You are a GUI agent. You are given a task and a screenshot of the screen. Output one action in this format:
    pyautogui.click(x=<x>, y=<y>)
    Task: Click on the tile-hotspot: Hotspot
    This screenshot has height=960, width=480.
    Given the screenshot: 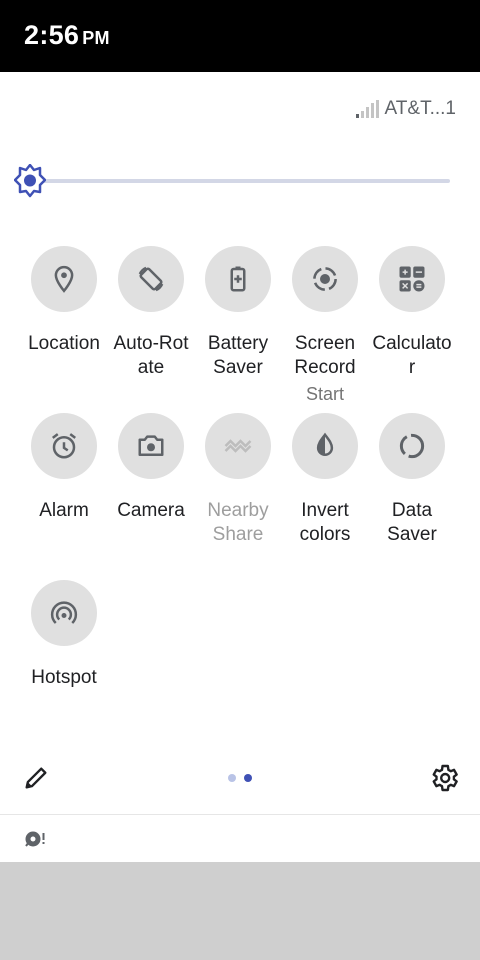 What is the action you would take?
    pyautogui.click(x=64, y=635)
    